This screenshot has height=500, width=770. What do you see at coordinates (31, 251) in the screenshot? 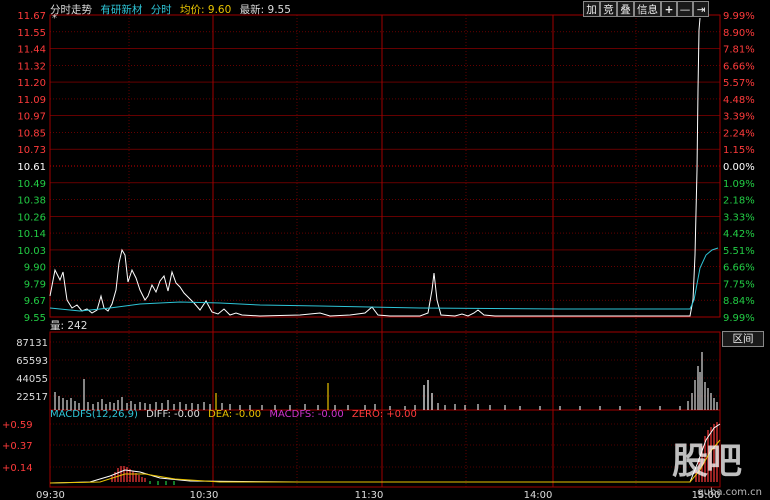
I see `price-tick-label: 10.03` at bounding box center [31, 251].